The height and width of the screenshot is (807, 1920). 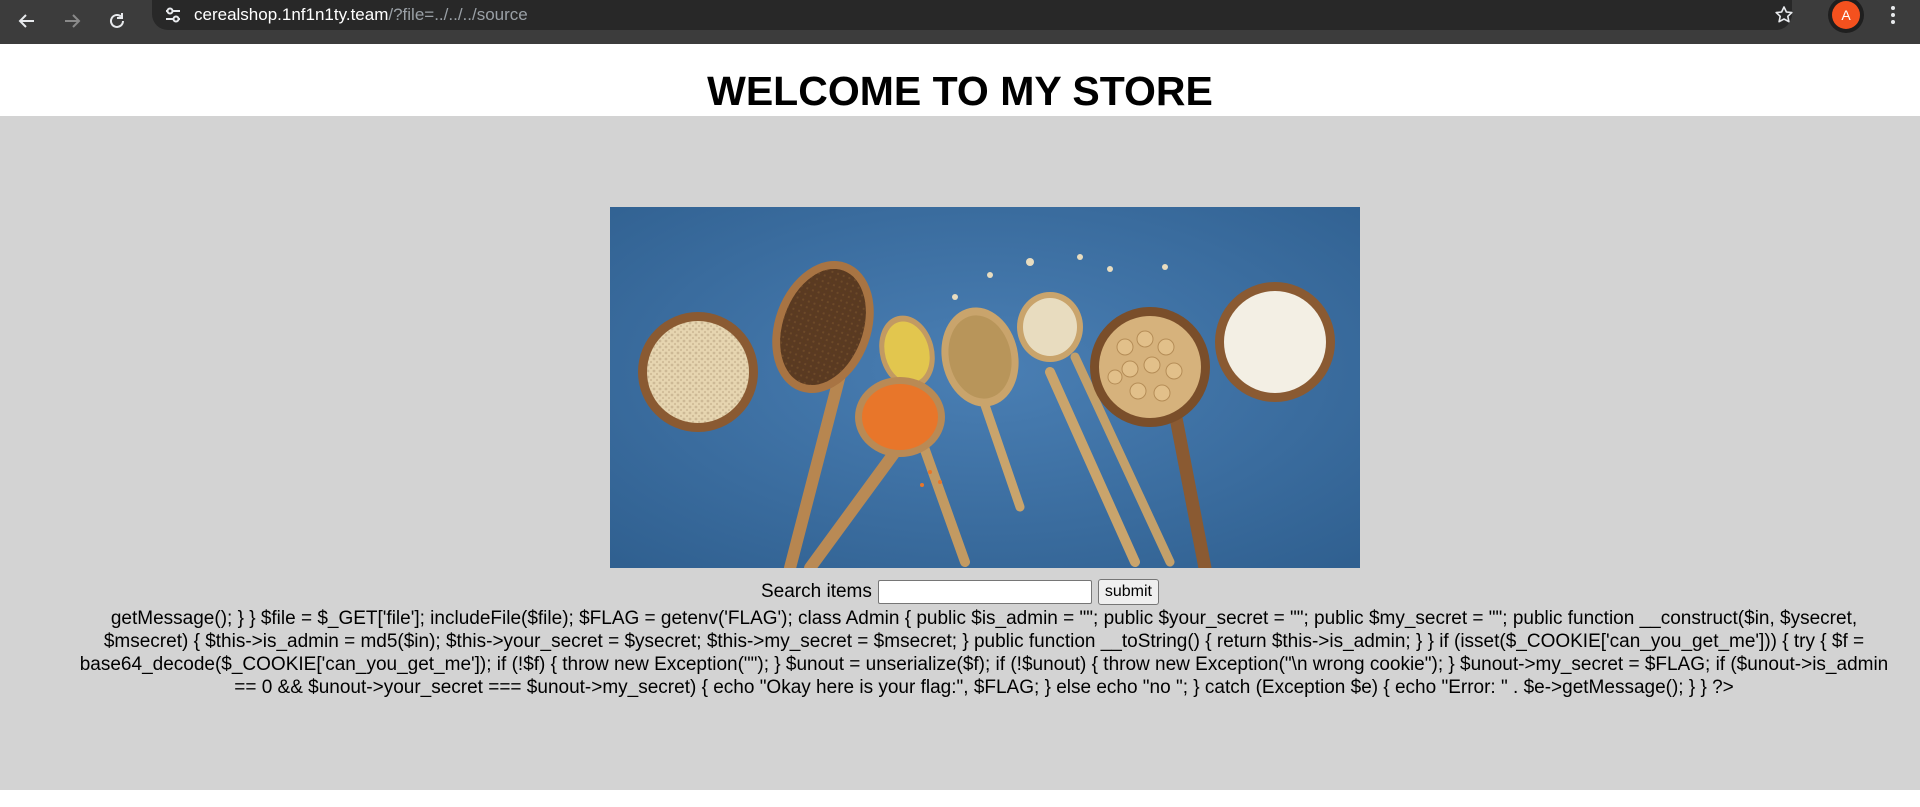 What do you see at coordinates (984, 592) in the screenshot?
I see `search-input` at bounding box center [984, 592].